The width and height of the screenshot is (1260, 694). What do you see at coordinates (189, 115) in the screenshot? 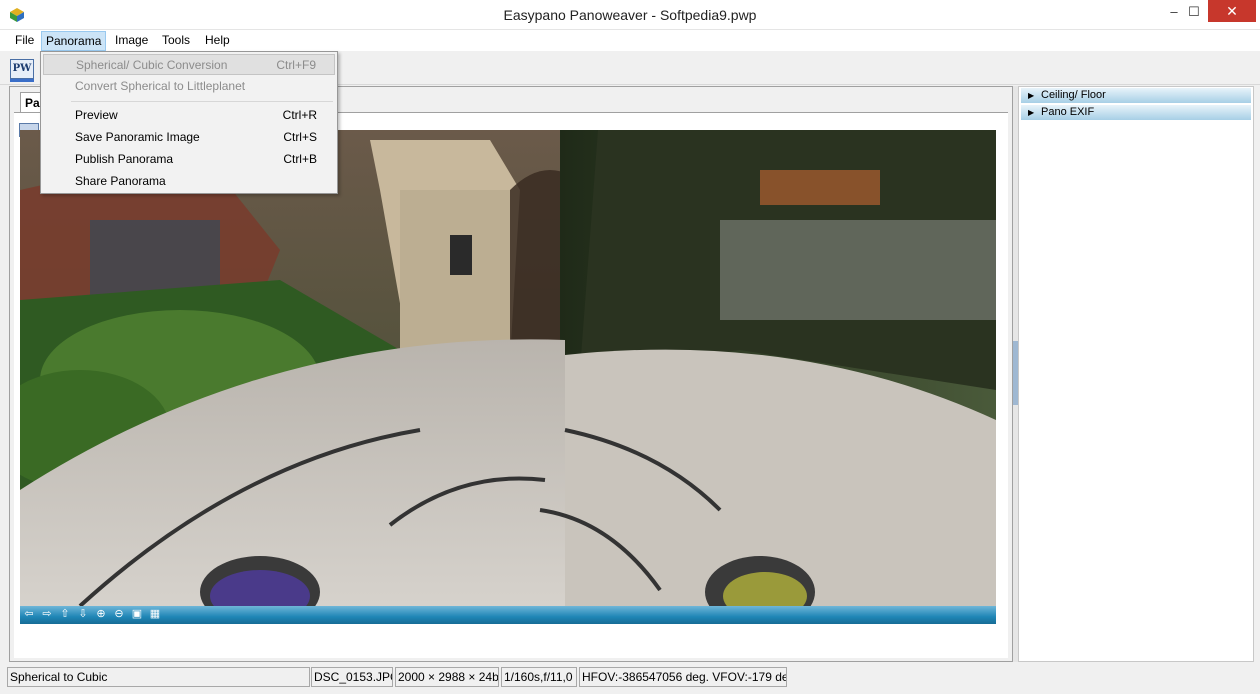
I see `menu-item-preview: Preview Ctrl+R` at bounding box center [189, 115].